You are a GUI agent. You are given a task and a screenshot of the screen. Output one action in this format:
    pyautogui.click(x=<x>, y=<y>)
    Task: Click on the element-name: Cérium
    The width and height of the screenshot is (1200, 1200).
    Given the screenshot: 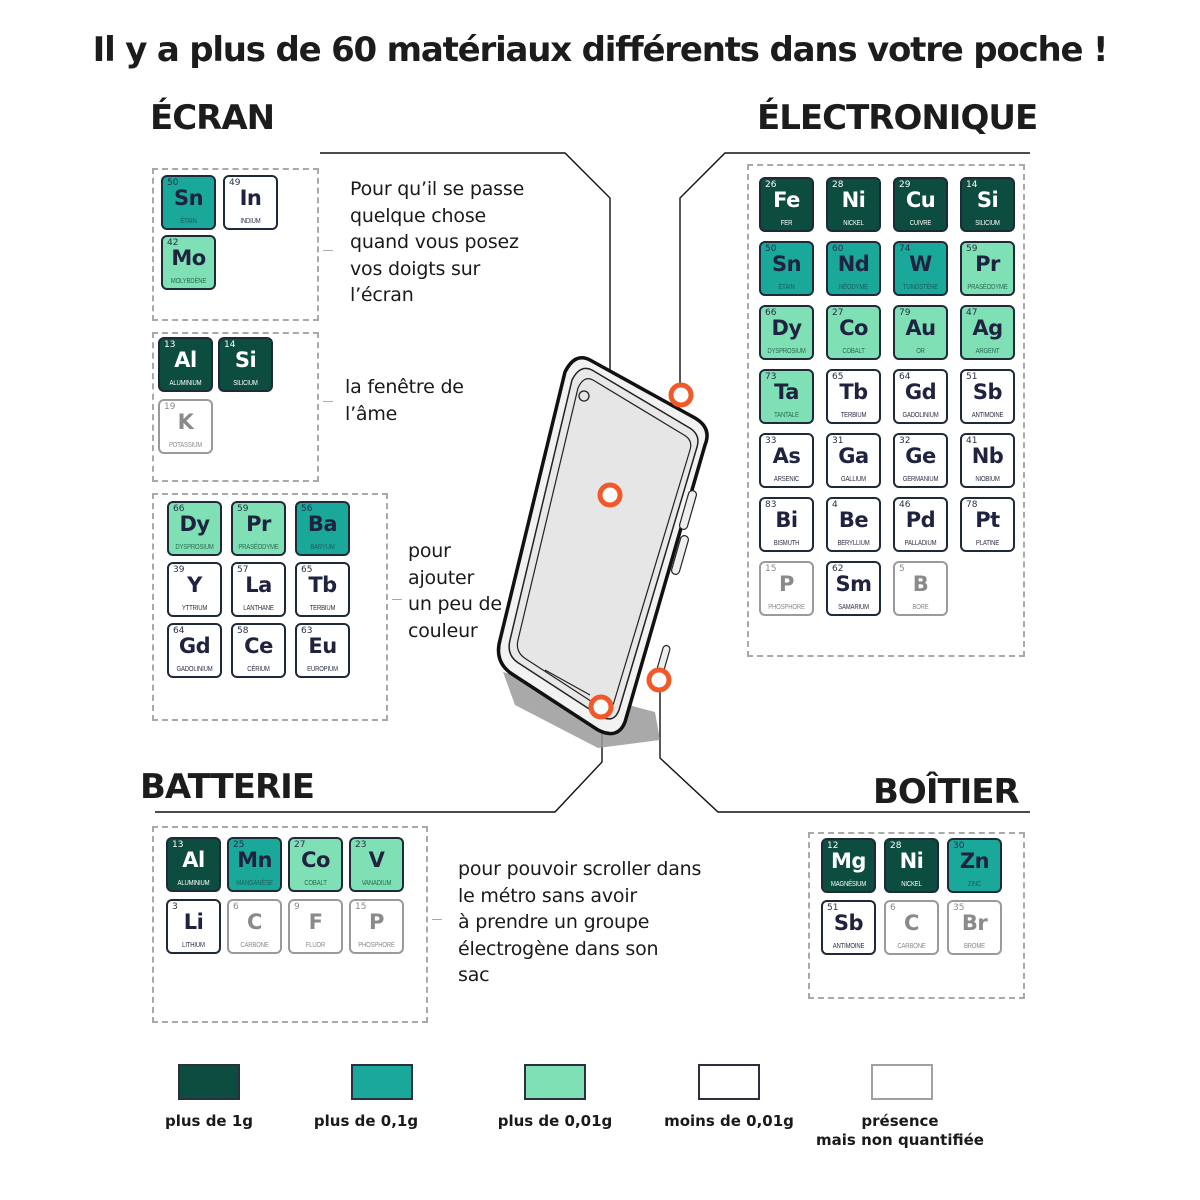 What is the action you would take?
    pyautogui.click(x=258, y=669)
    